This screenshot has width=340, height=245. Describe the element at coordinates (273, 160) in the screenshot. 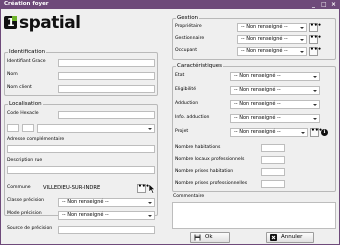

I see `nb-locaux-field` at that location.